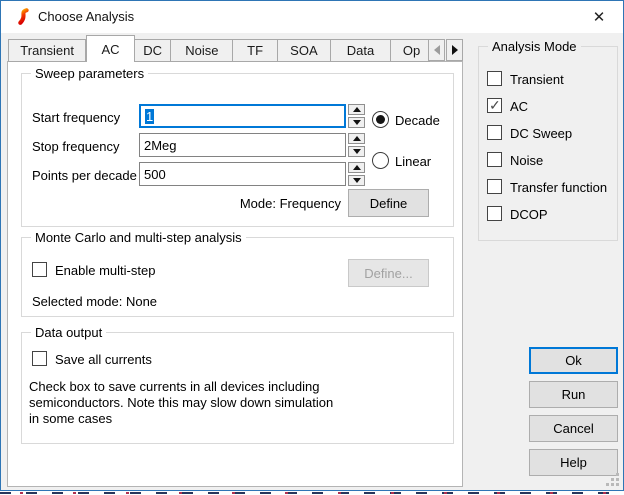  What do you see at coordinates (573, 428) in the screenshot?
I see `cancel-button: Cancel` at bounding box center [573, 428].